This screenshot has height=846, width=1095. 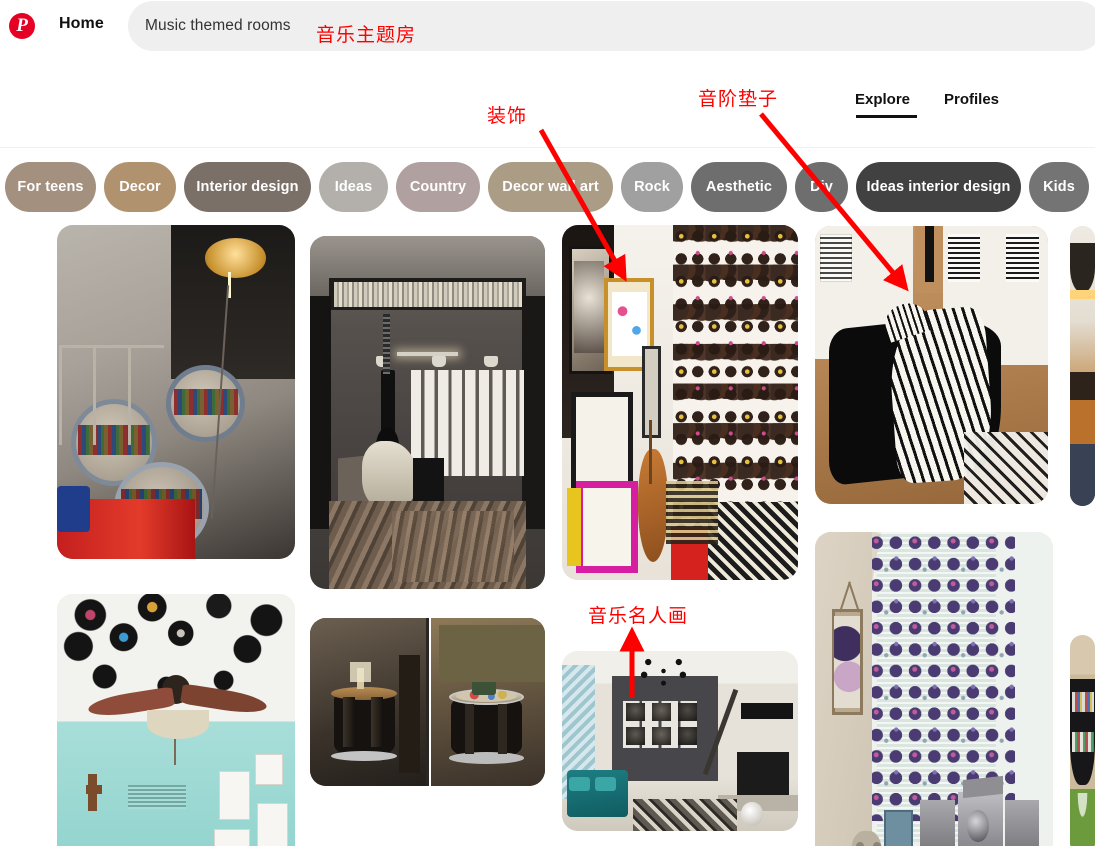 I want to click on filter-chip-label: Country, so click(x=438, y=187).